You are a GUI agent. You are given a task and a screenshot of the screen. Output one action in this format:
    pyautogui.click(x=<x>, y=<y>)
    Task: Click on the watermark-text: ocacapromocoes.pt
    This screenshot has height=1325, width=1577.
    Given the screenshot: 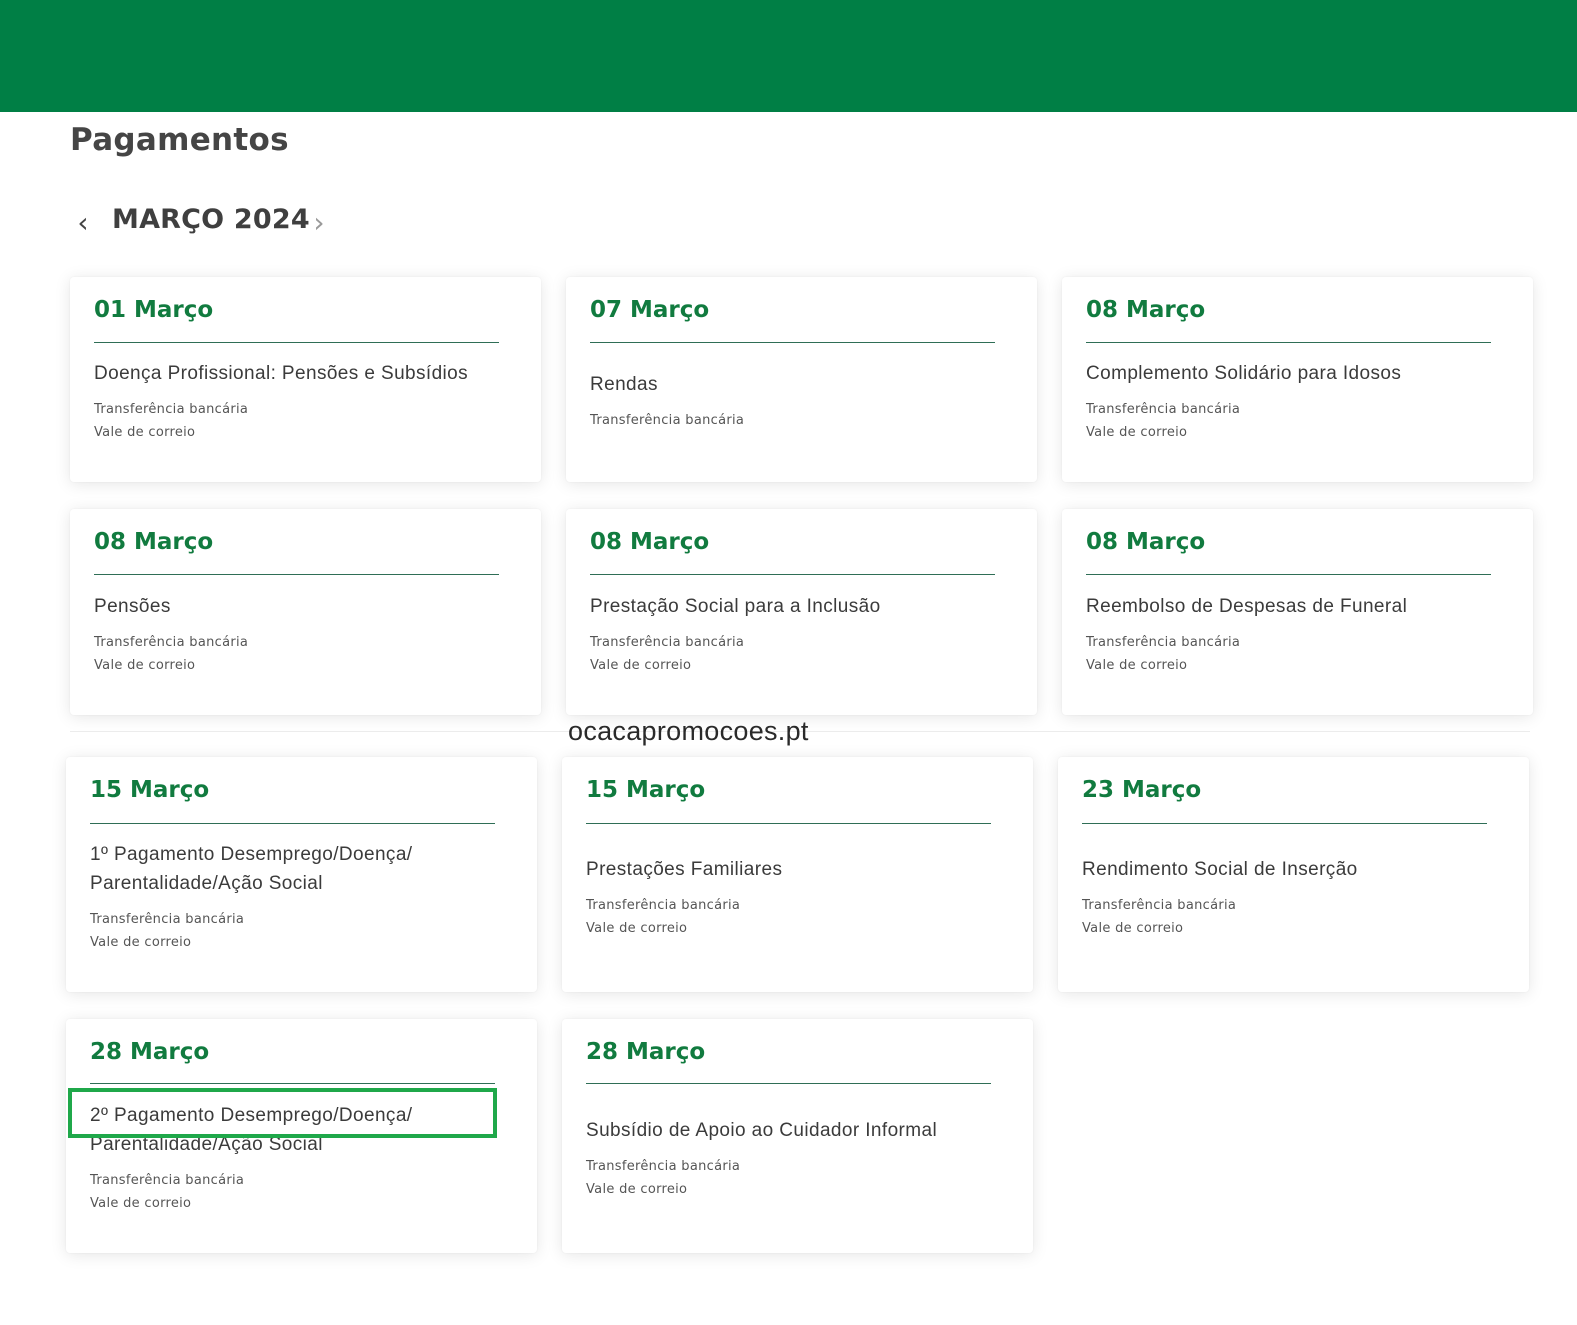 What is the action you would take?
    pyautogui.click(x=688, y=731)
    